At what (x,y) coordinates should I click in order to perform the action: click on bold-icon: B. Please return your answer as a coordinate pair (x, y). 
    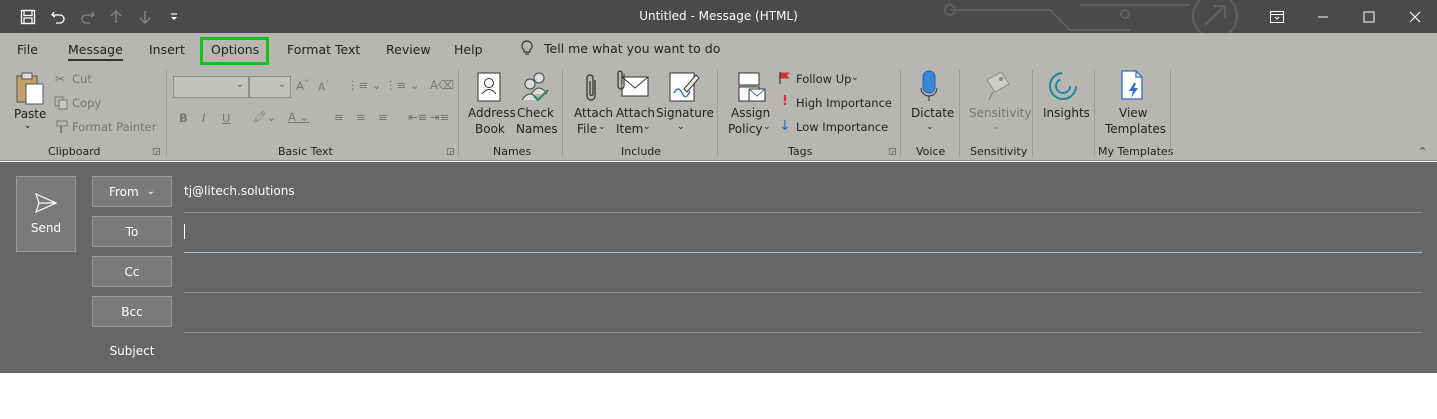
    Looking at the image, I should click on (183, 118).